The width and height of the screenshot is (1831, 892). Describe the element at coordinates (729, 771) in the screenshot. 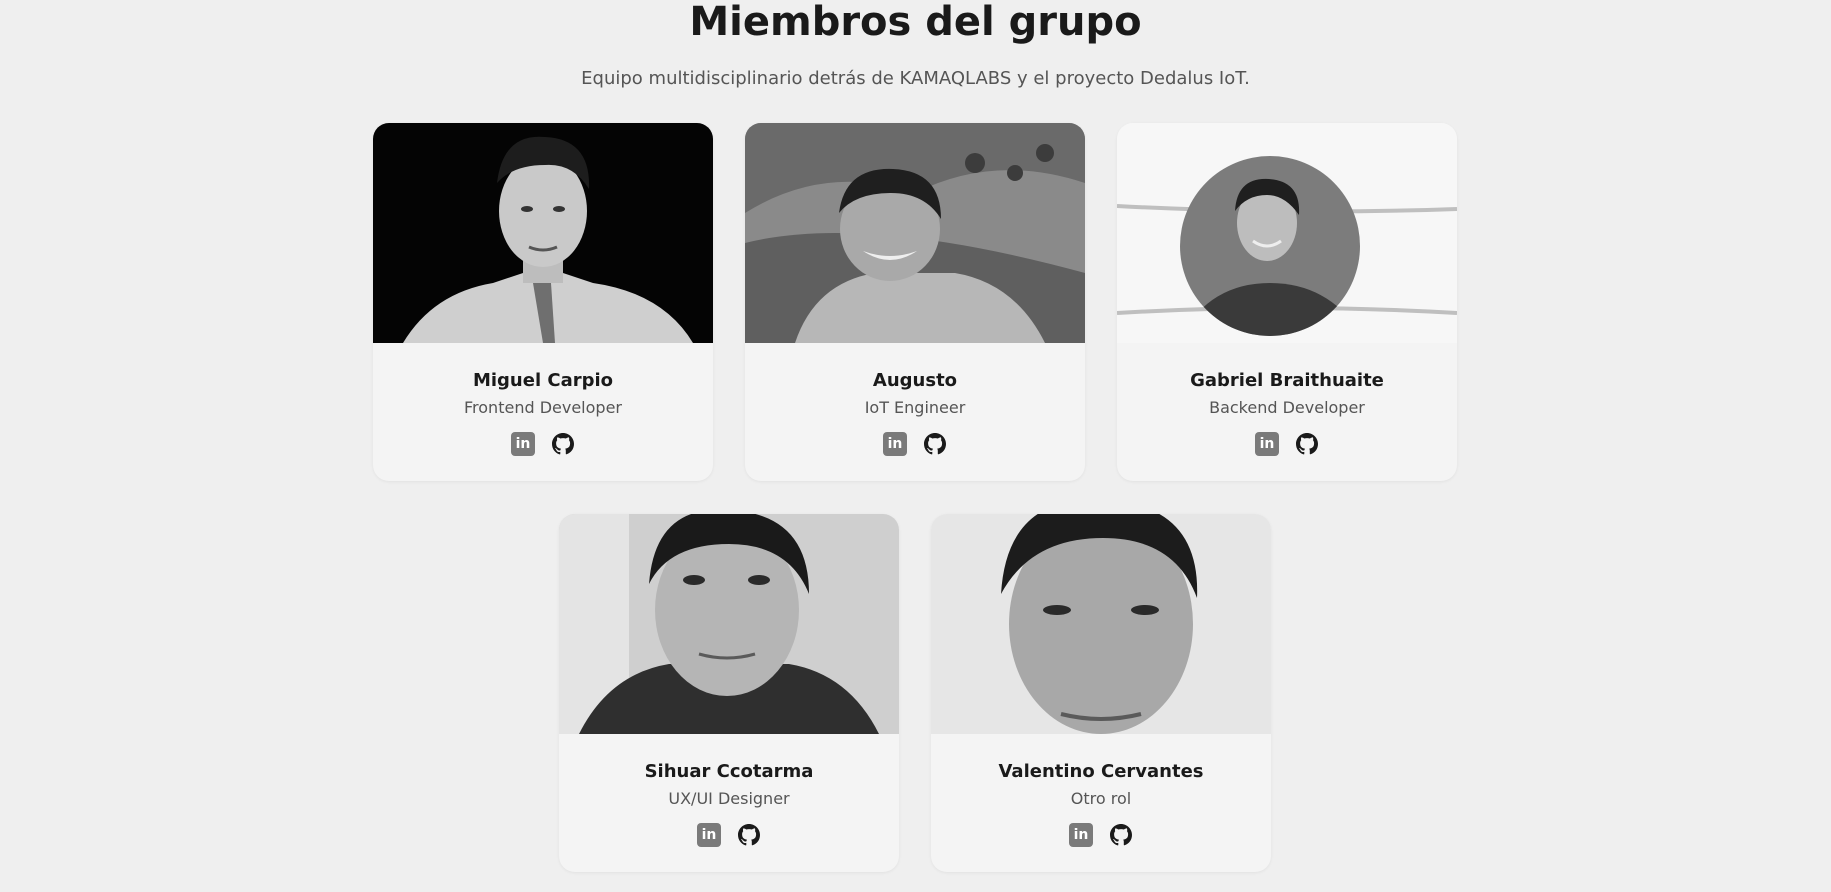

I see `member-name: Sihuar Ccotarma` at that location.